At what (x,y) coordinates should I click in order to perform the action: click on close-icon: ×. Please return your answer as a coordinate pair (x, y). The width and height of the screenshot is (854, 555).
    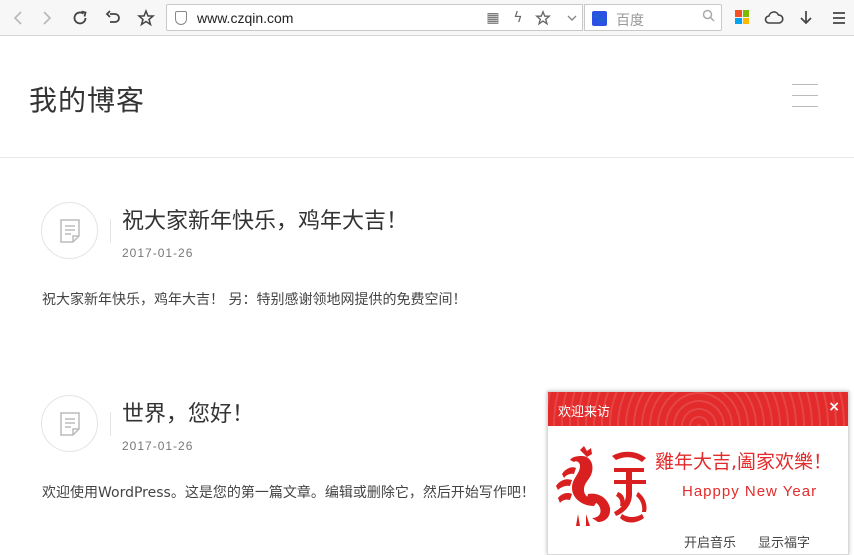
    Looking at the image, I should click on (834, 407).